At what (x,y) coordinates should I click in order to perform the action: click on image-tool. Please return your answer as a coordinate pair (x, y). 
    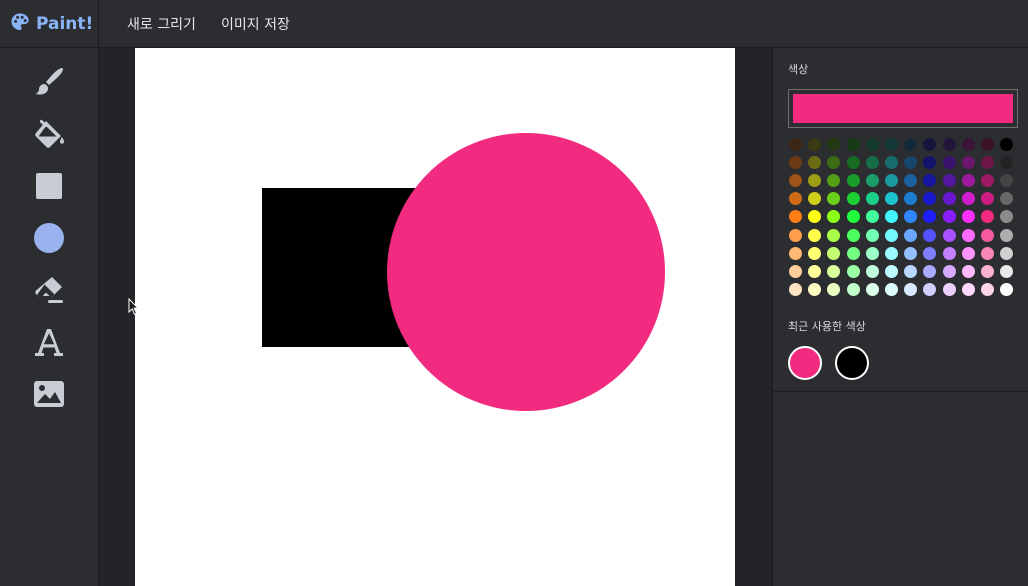
    Looking at the image, I should click on (49, 394).